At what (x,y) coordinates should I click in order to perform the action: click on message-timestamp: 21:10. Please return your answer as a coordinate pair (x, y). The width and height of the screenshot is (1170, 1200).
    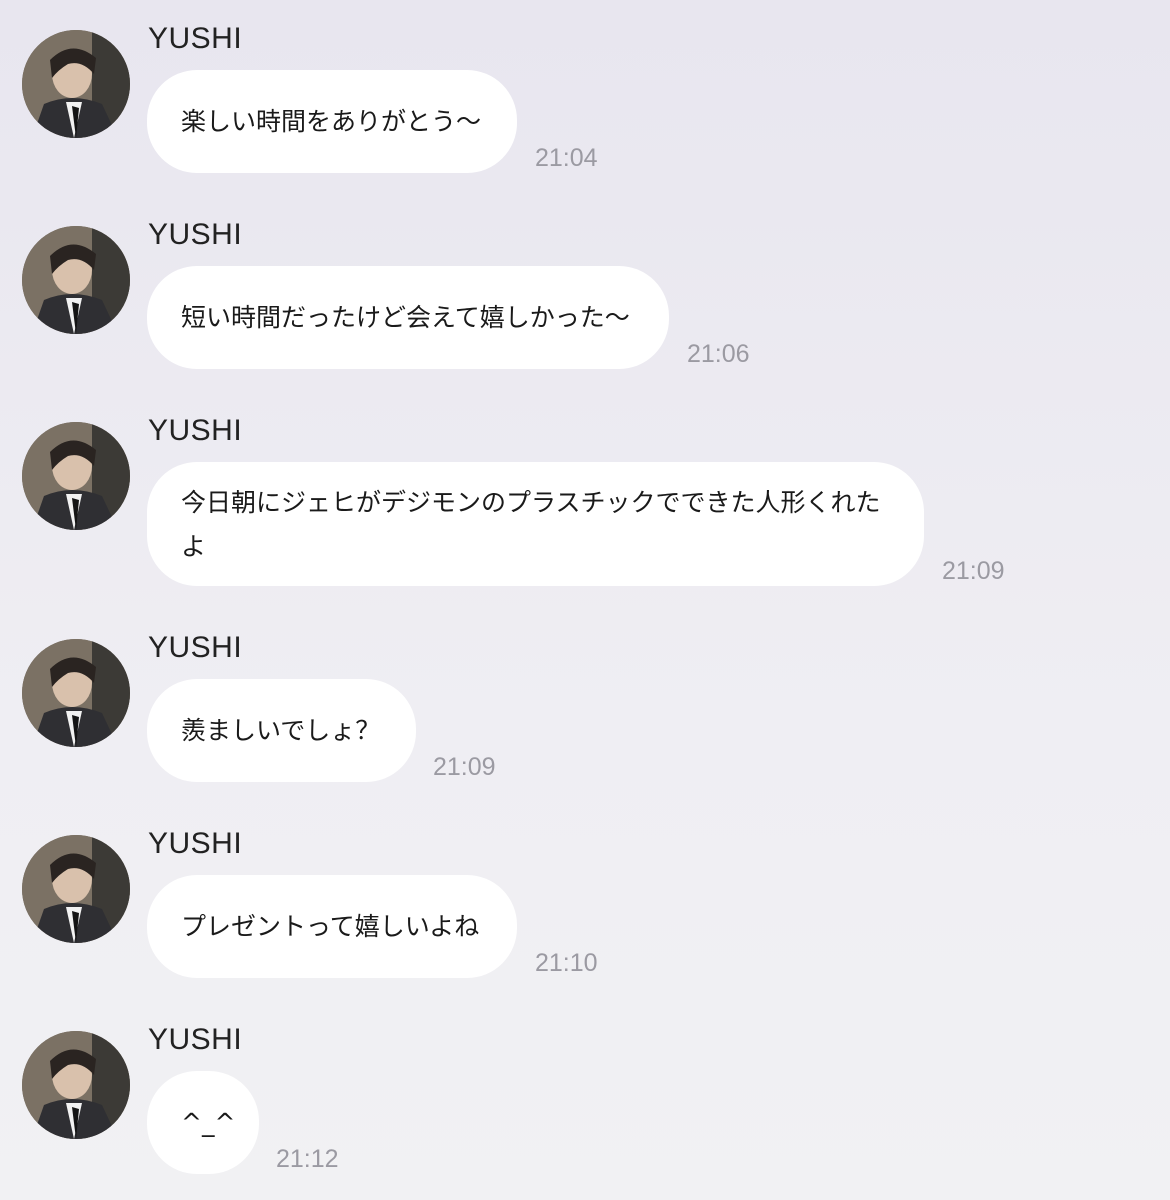
    Looking at the image, I should click on (566, 963).